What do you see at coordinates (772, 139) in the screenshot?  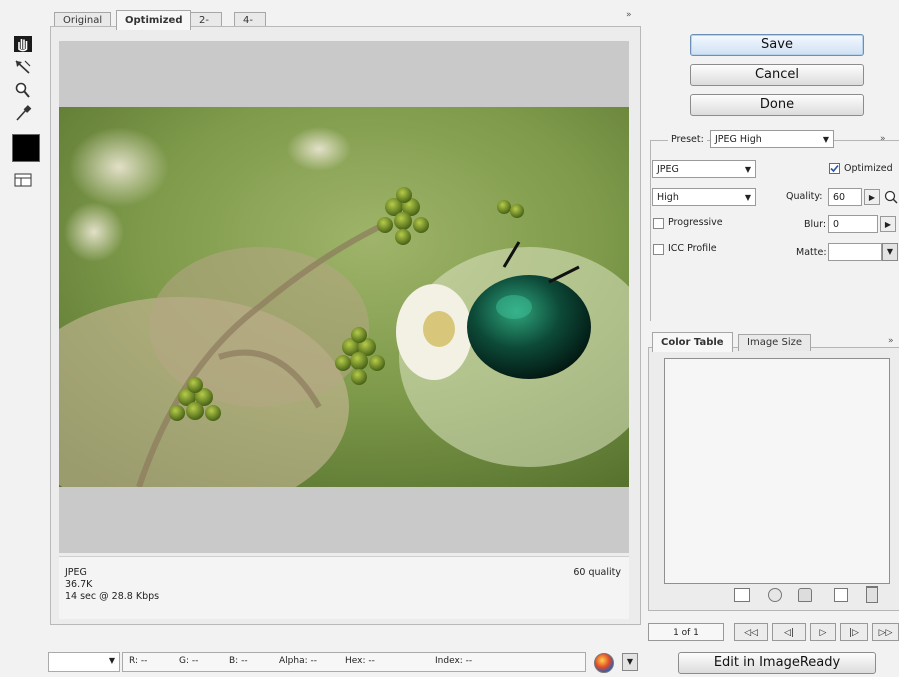 I see `preset-select: JPEG High ▼` at bounding box center [772, 139].